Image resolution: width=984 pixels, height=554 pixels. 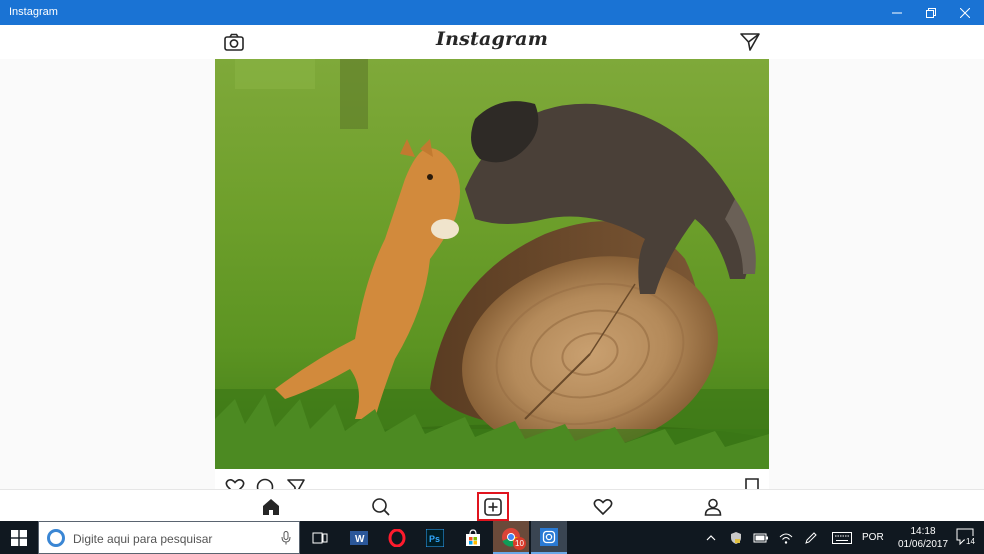 I want to click on keyboard-icon, so click(x=842, y=537).